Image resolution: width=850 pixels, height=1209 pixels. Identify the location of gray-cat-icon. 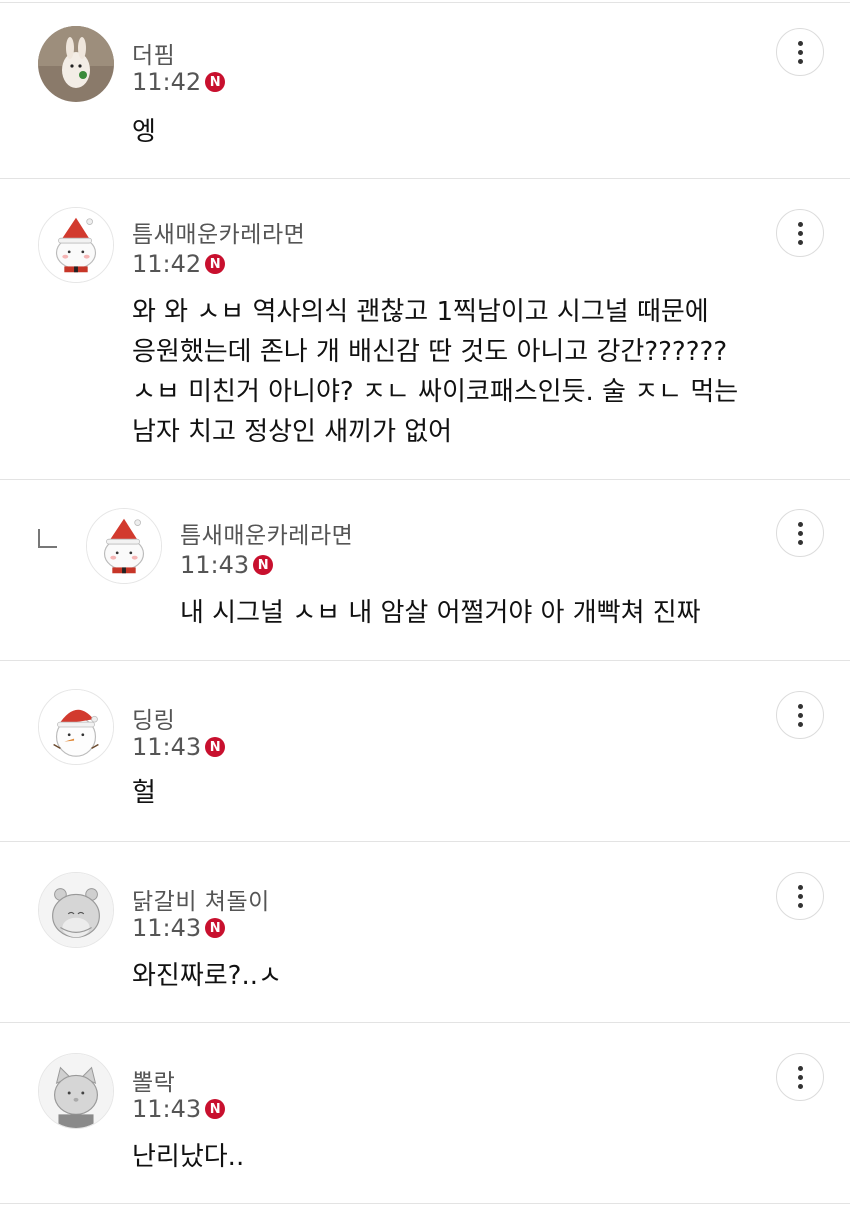
(76, 1091).